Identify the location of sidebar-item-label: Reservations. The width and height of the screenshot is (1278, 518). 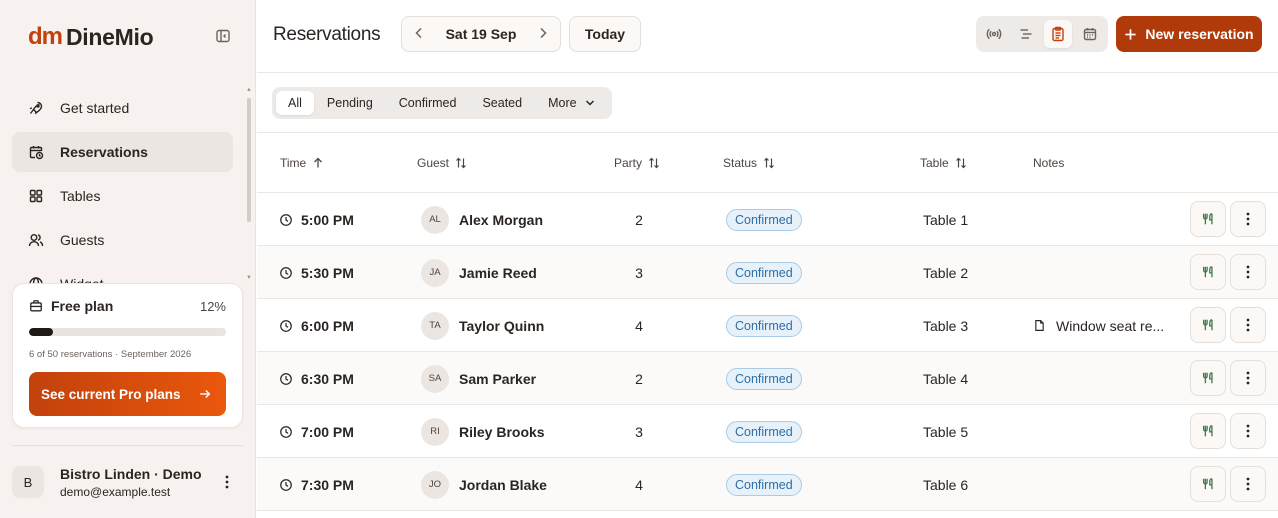
(104, 152).